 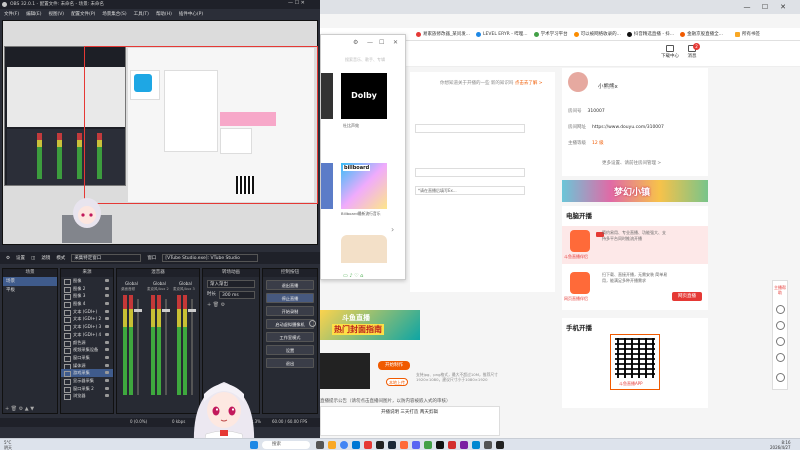 What do you see at coordinates (191, 14) in the screenshot?
I see `menu-plugins: 插件中心(P)` at bounding box center [191, 14].